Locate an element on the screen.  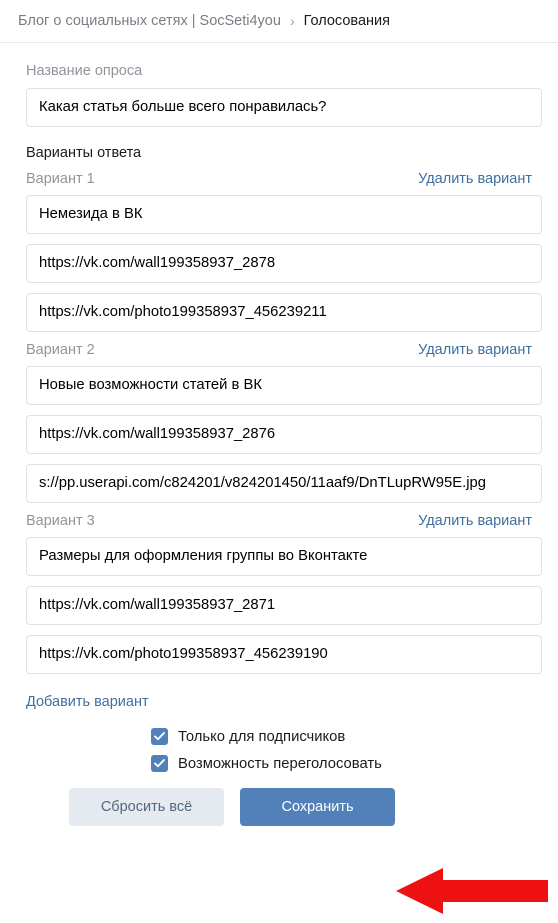
variant-text-input: Немезида в ВК is located at coordinates (284, 214).